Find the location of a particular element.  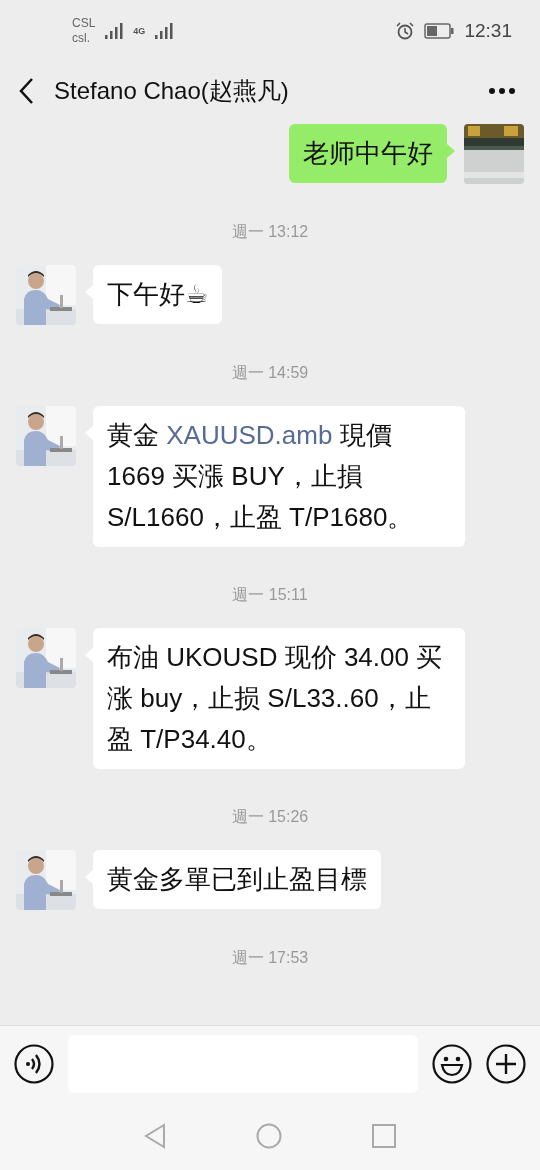

message-time: 週一 13:12 is located at coordinates (270, 232).